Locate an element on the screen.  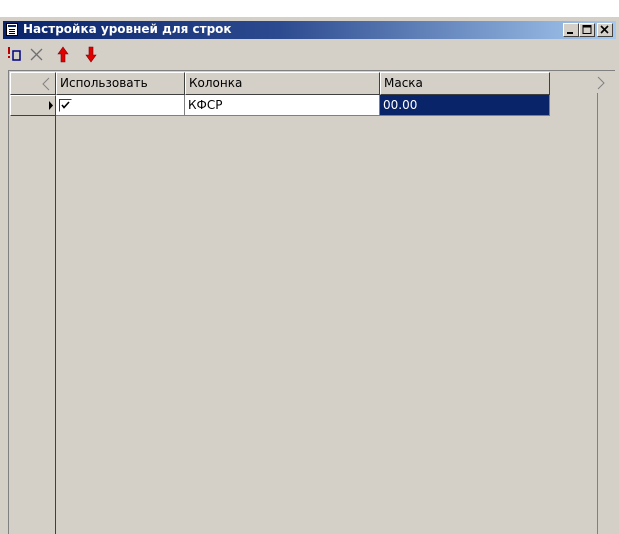
minimize-button is located at coordinates (571, 30).